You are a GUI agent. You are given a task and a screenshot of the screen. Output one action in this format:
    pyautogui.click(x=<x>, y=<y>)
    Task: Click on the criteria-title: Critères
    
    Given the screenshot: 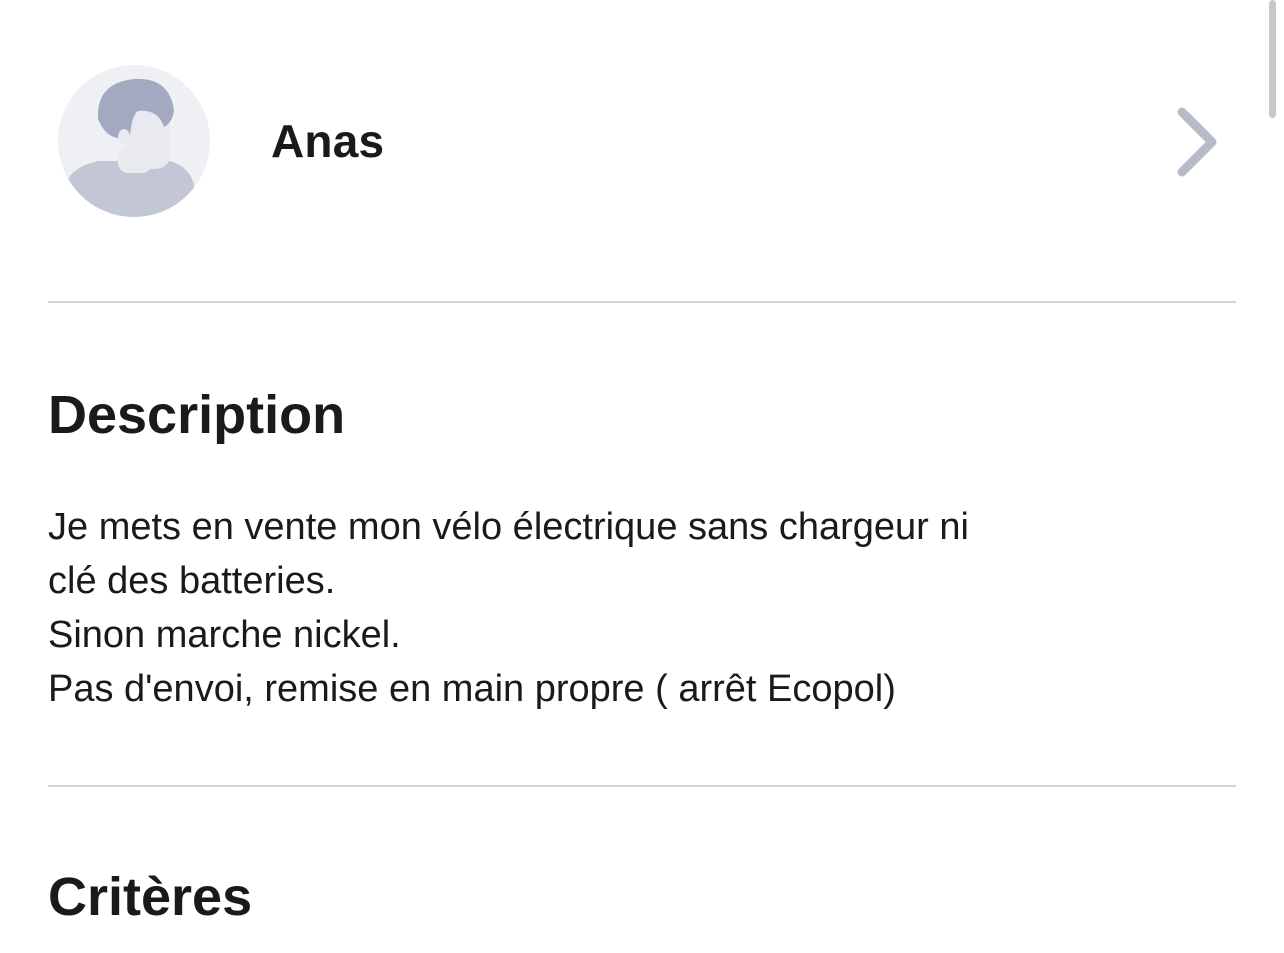 What is the action you would take?
    pyautogui.click(x=150, y=897)
    